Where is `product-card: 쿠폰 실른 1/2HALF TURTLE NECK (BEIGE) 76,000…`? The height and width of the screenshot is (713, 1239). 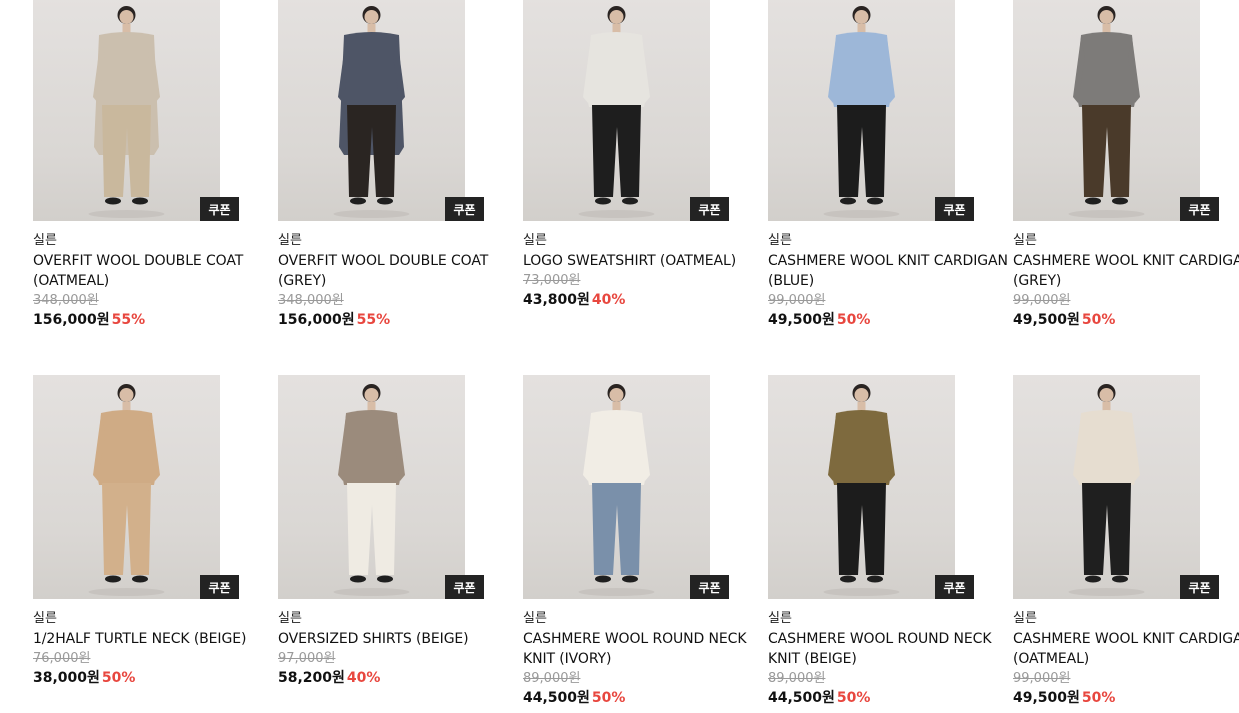
product-card: 쿠폰 실른 1/2HALF TURTLE NECK (BEIGE) 76,000… is located at coordinates (130, 531).